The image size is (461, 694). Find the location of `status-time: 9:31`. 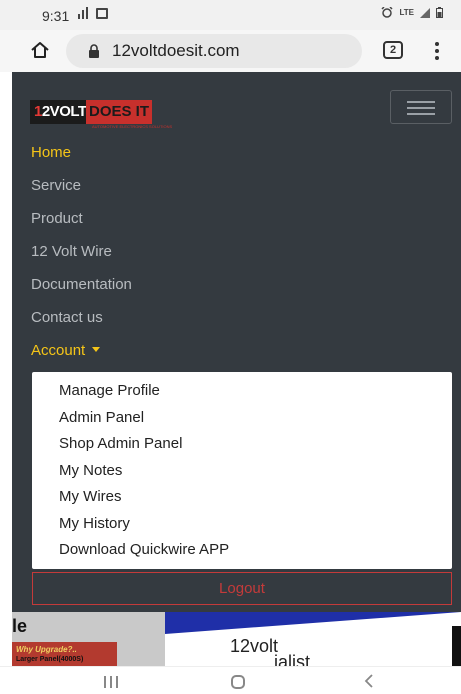

status-time: 9:31 is located at coordinates (56, 16).